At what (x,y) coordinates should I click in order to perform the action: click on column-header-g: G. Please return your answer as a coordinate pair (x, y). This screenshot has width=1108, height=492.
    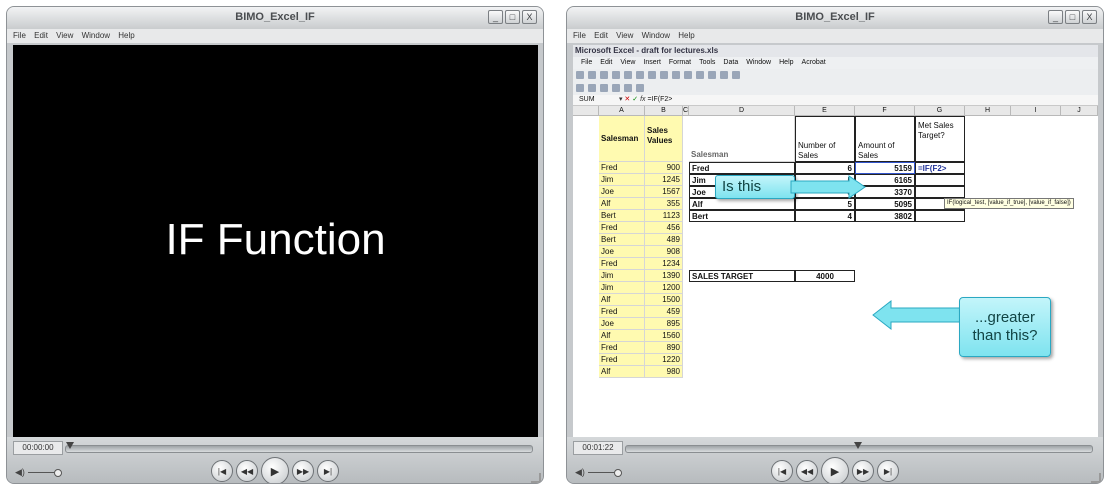
    Looking at the image, I should click on (940, 111).